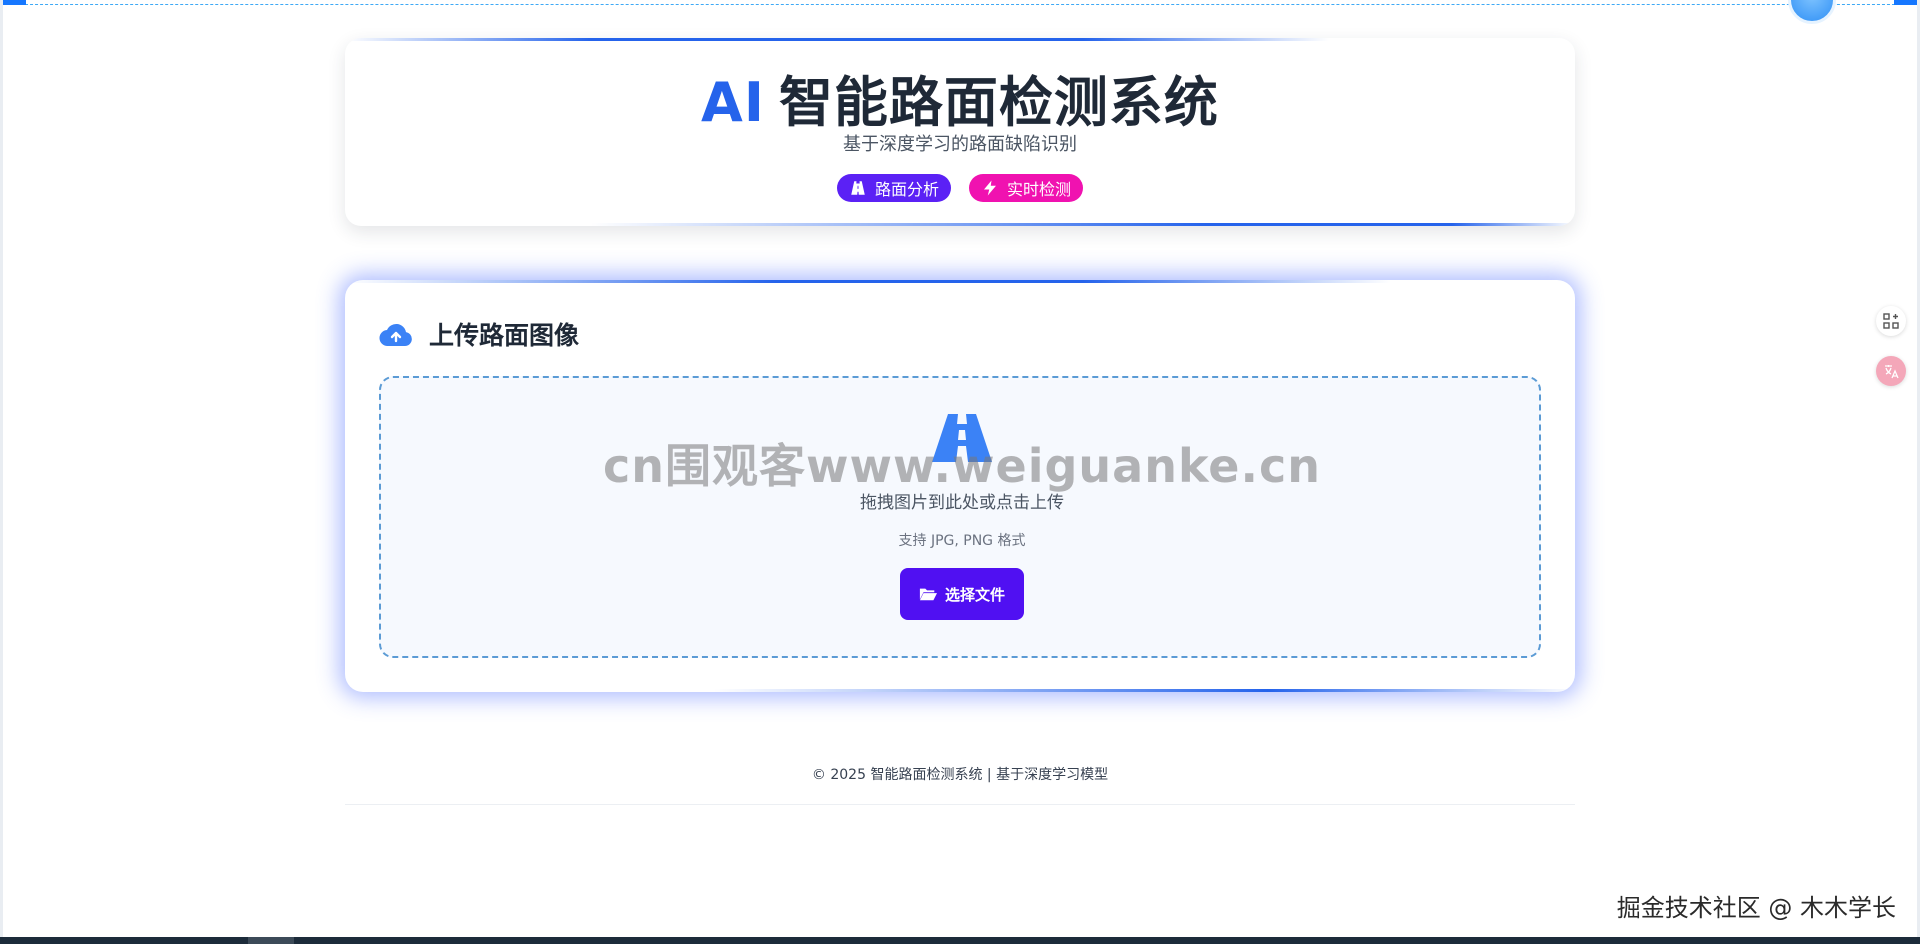 This screenshot has width=1920, height=944. I want to click on badge-realtime-detection: 实时检测, so click(1026, 188).